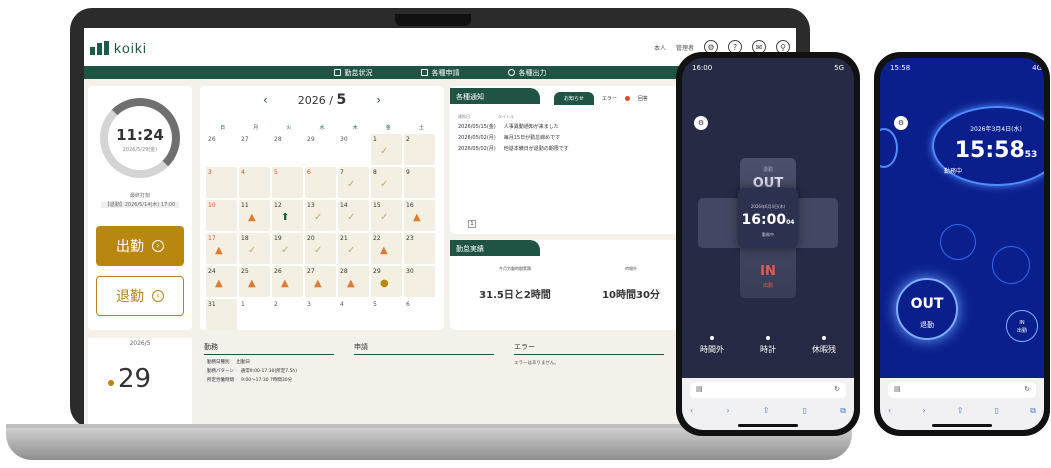 This screenshot has height=468, width=1051. What do you see at coordinates (309, 304) in the screenshot?
I see `day-number: 3` at bounding box center [309, 304].